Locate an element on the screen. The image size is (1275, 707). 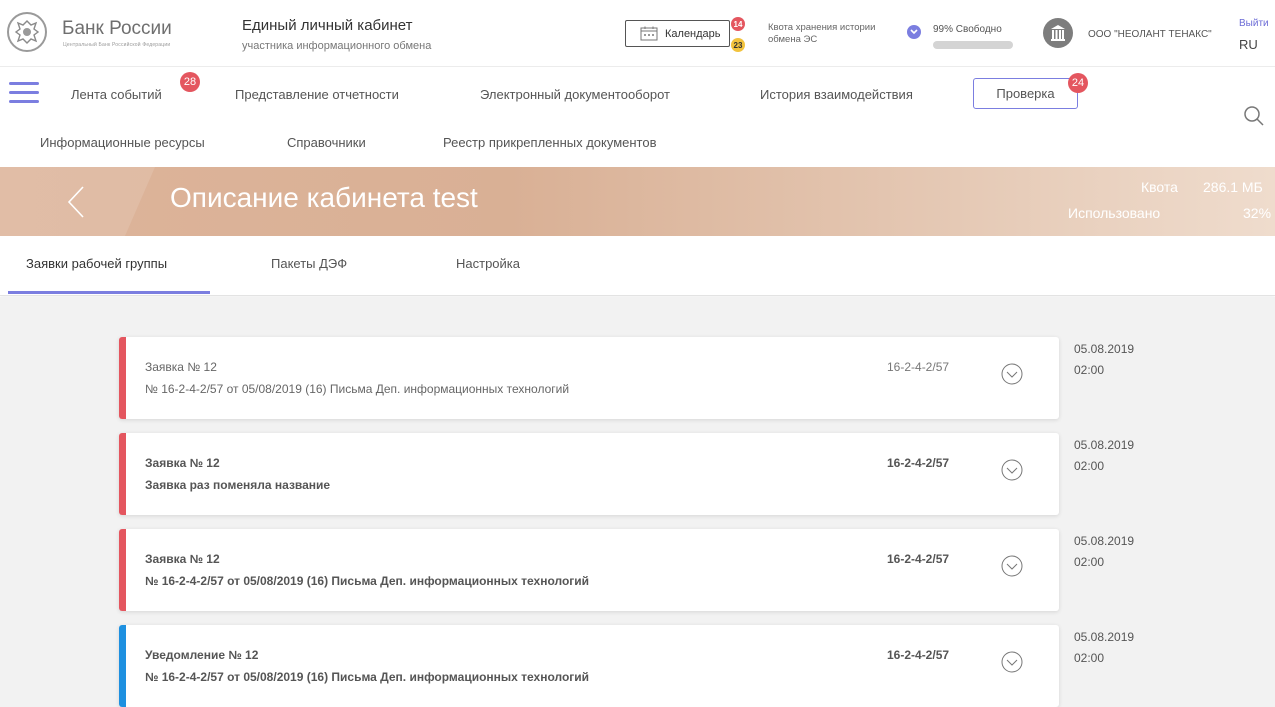
search-icon is located at coordinates (1254, 118).